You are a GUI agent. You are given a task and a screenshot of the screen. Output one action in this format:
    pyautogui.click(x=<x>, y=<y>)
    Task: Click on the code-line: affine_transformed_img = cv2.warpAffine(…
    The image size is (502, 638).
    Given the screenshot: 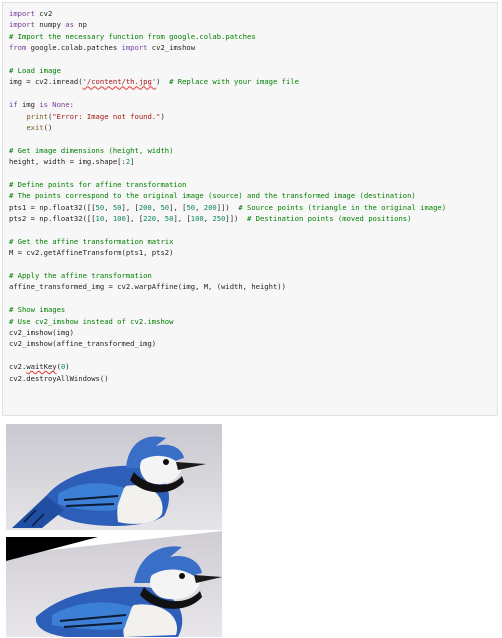 What is the action you would take?
    pyautogui.click(x=252, y=286)
    